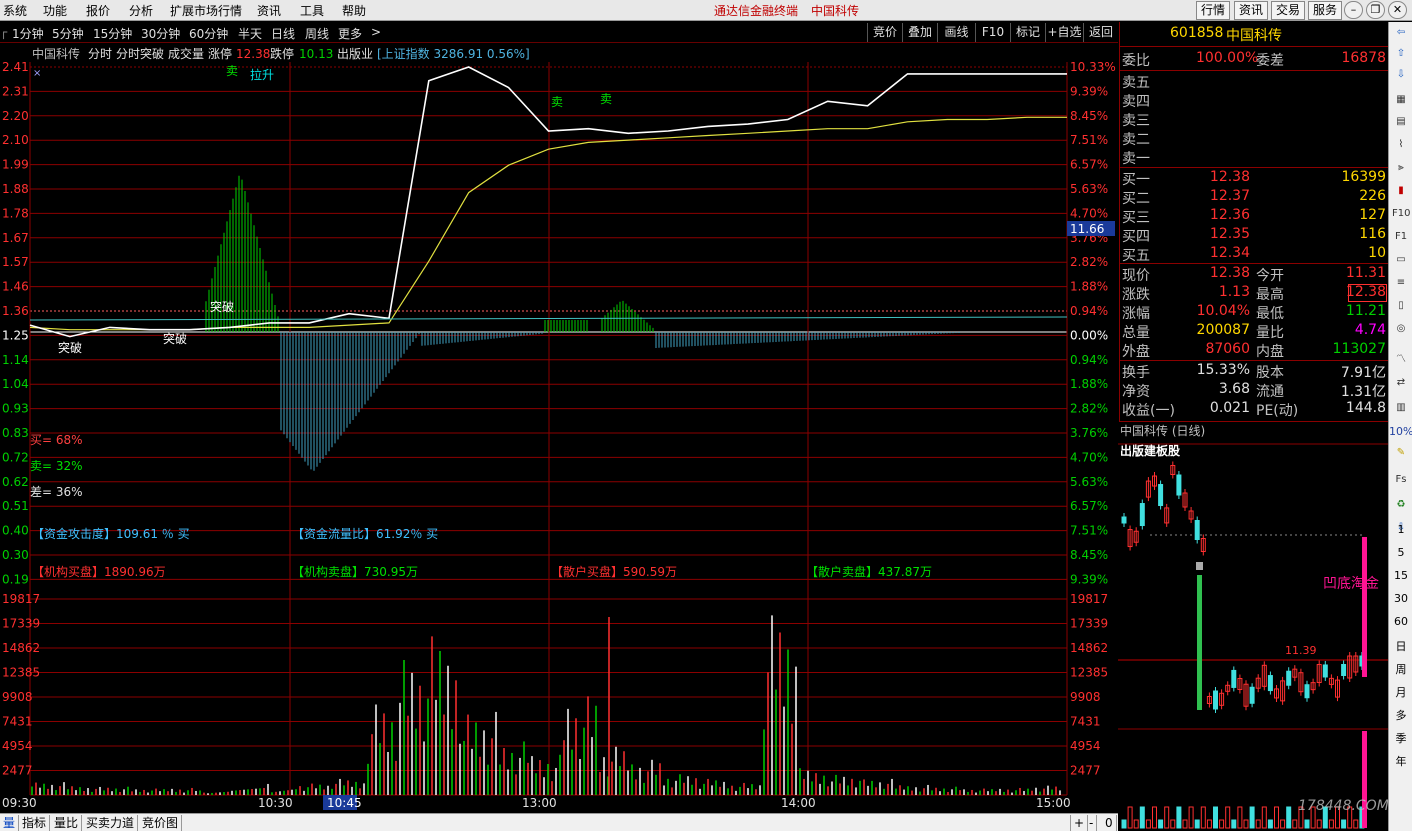  I want to click on tool-period-15: 15, so click(1400, 575).